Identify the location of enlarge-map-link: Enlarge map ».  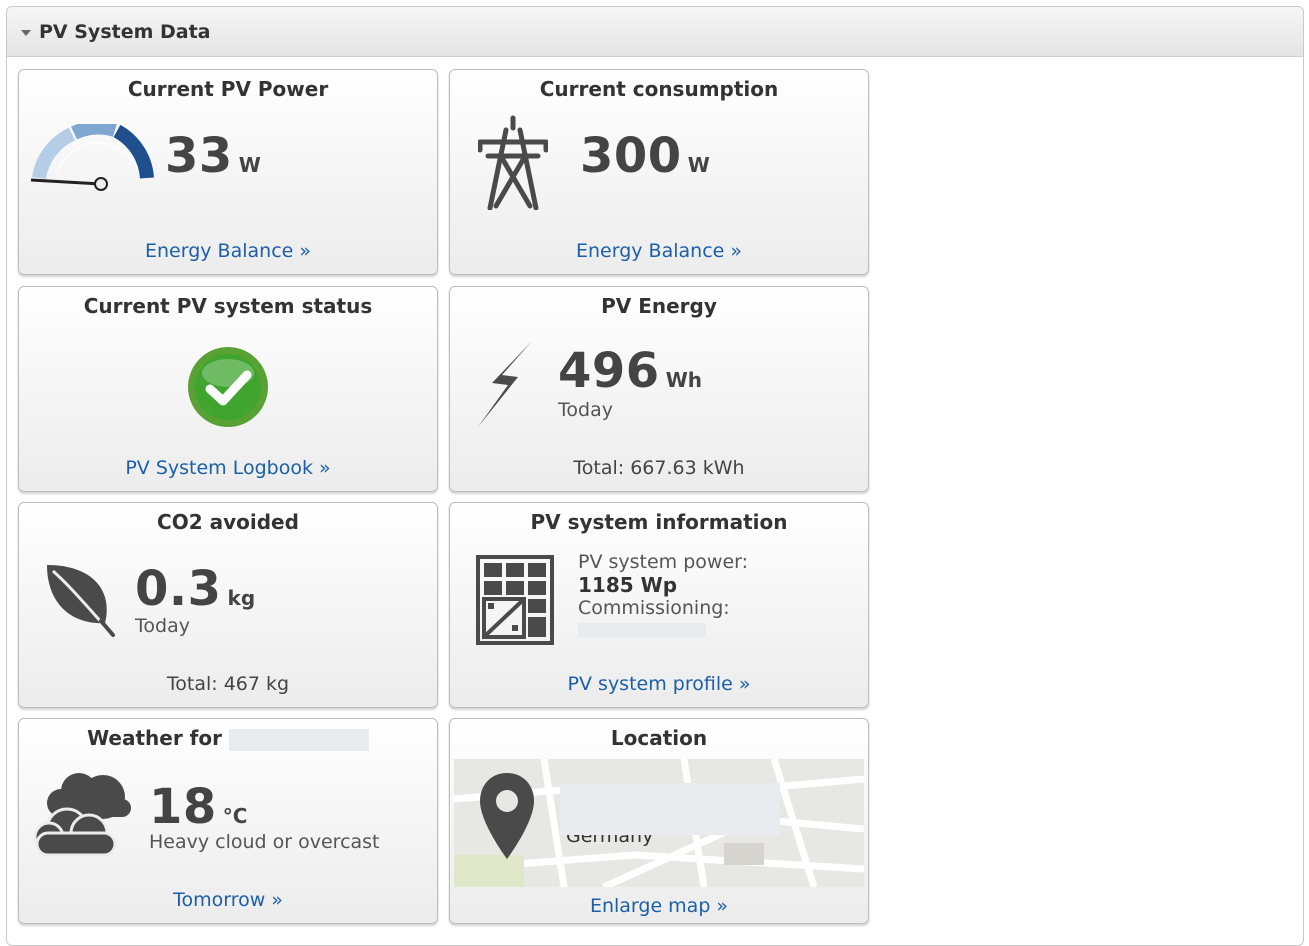
(659, 906).